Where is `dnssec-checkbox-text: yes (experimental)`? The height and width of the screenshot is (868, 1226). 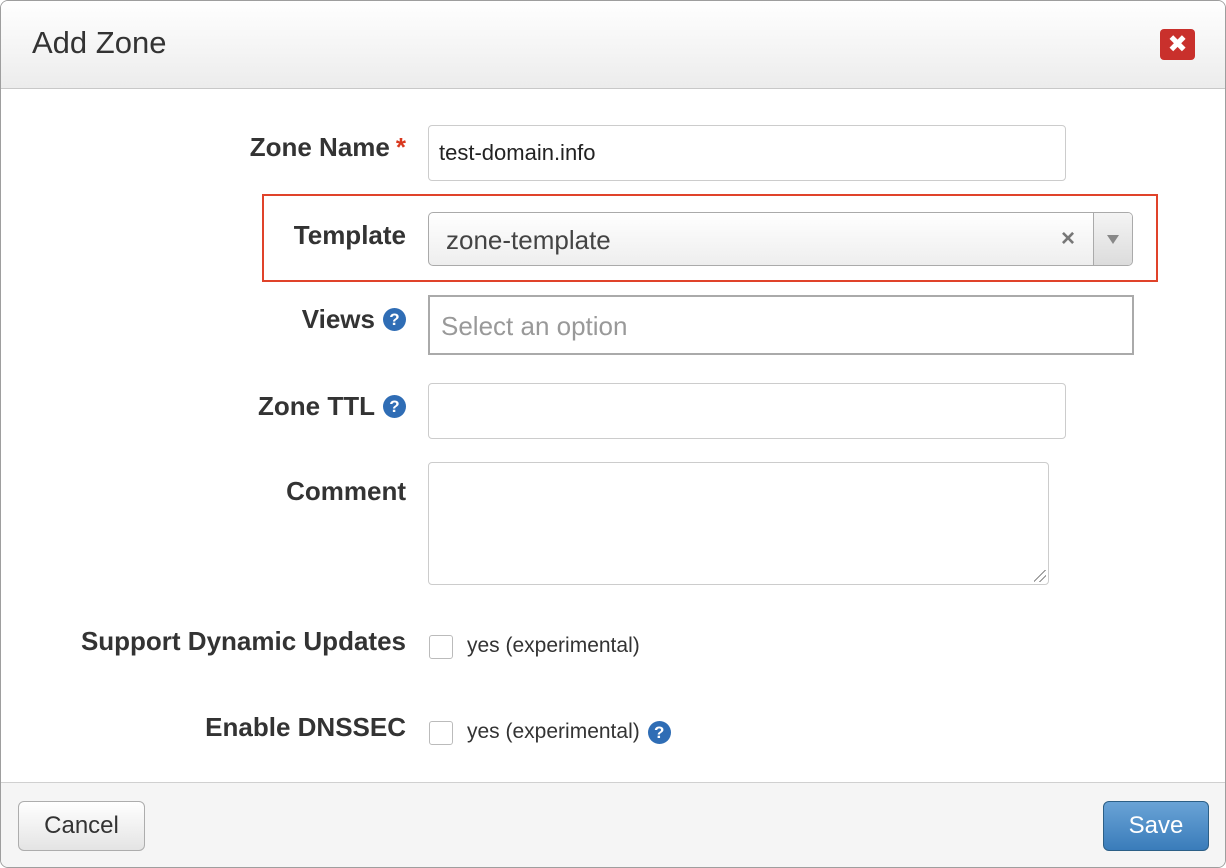
dnssec-checkbox-text: yes (experimental) is located at coordinates (553, 731).